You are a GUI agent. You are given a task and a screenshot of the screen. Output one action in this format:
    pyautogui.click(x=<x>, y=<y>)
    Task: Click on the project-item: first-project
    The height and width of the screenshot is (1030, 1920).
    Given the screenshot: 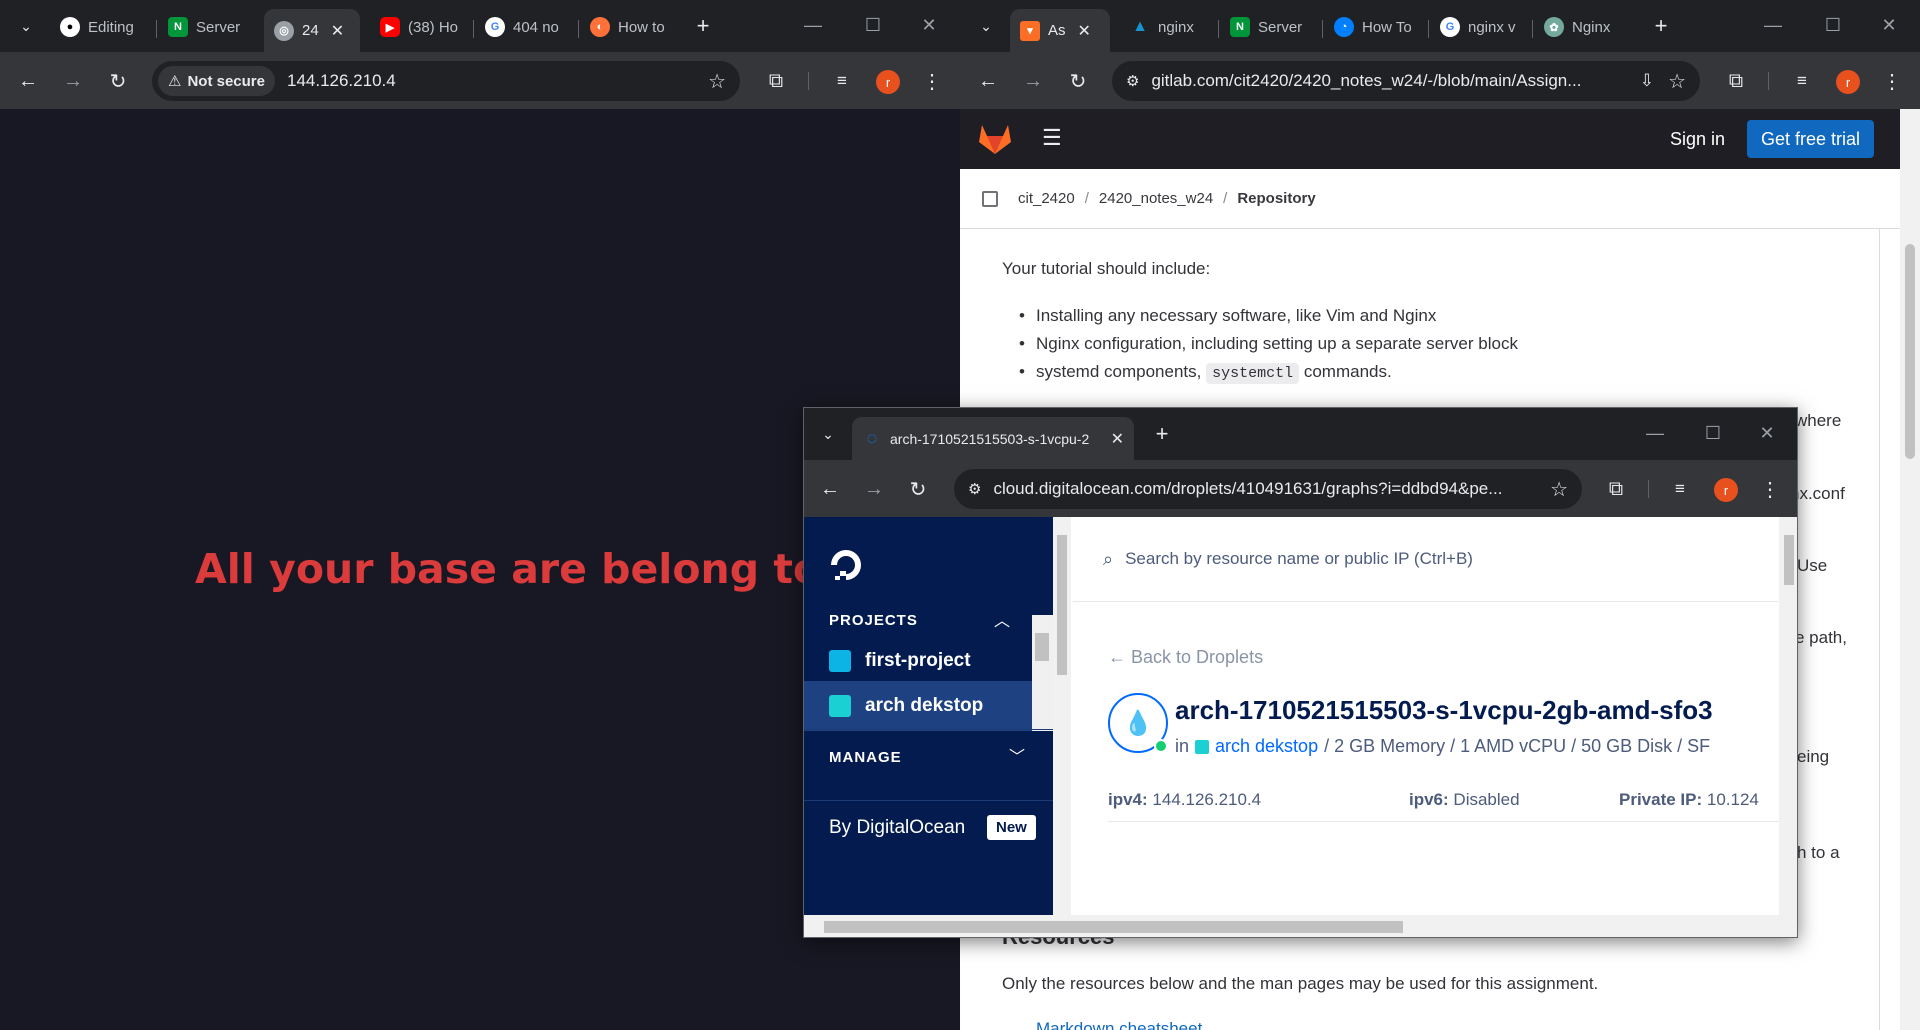 What is the action you would take?
    pyautogui.click(x=918, y=661)
    